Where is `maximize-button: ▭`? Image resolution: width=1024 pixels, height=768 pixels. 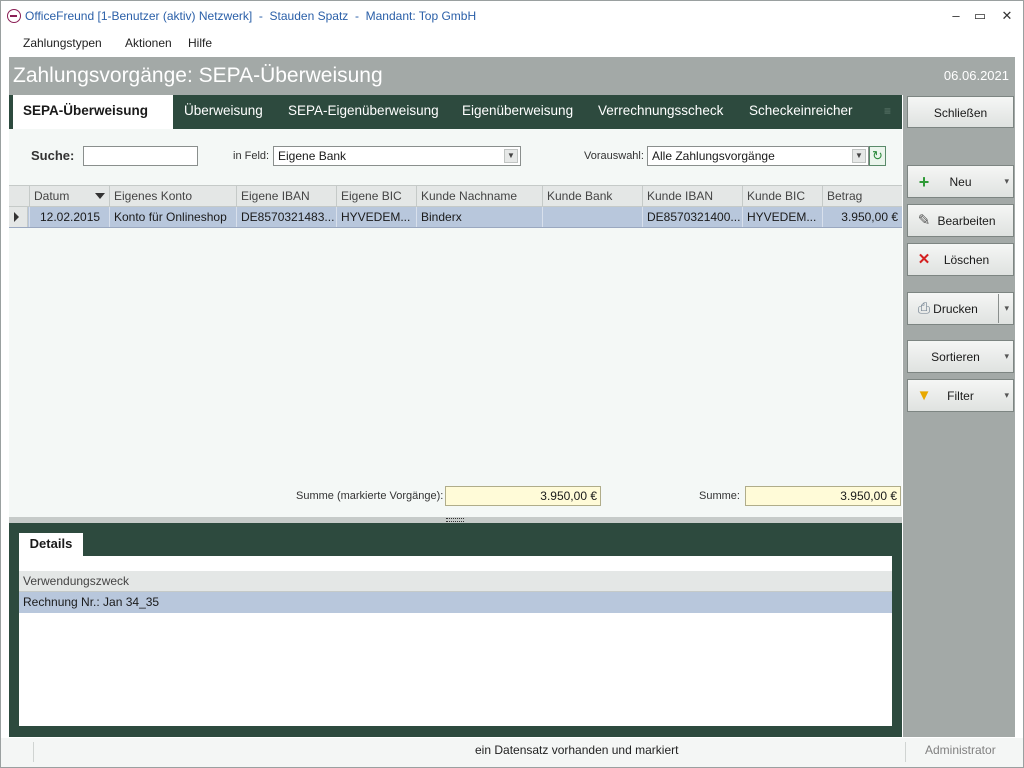 maximize-button: ▭ is located at coordinates (980, 16).